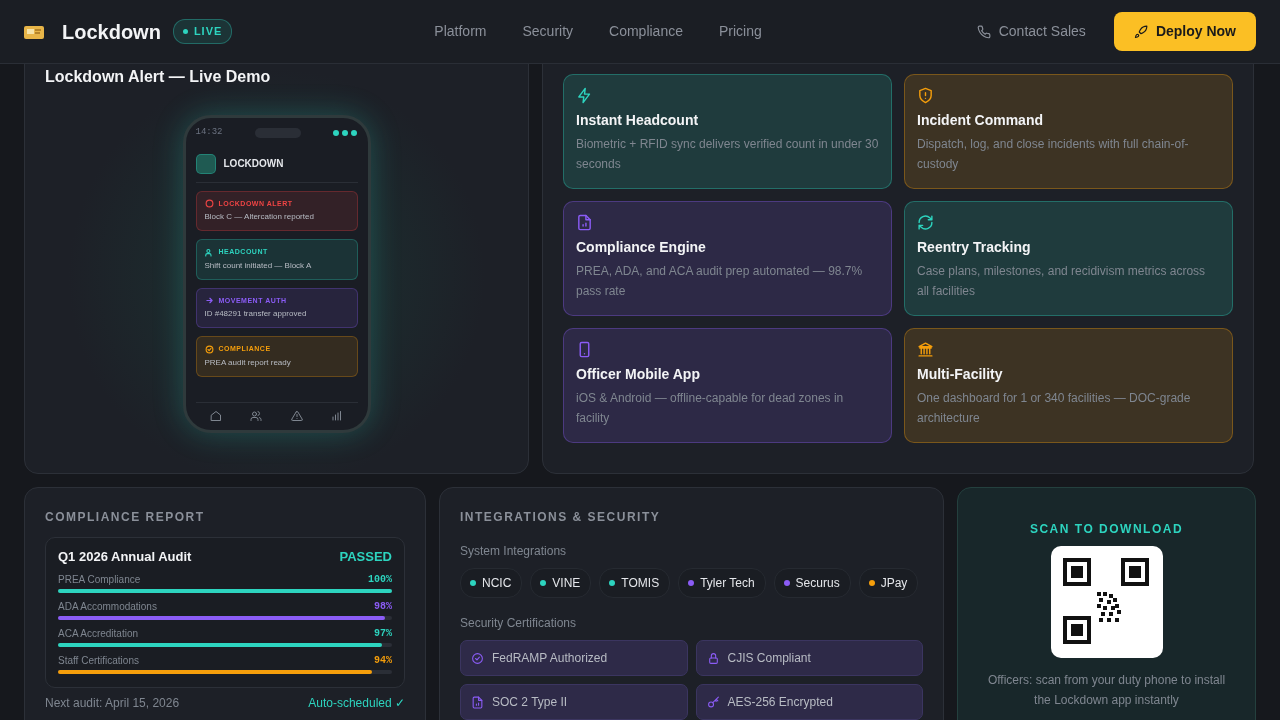 This screenshot has height=720, width=1280. I want to click on section-heading: COMPLIANCE REPORT, so click(125, 517).